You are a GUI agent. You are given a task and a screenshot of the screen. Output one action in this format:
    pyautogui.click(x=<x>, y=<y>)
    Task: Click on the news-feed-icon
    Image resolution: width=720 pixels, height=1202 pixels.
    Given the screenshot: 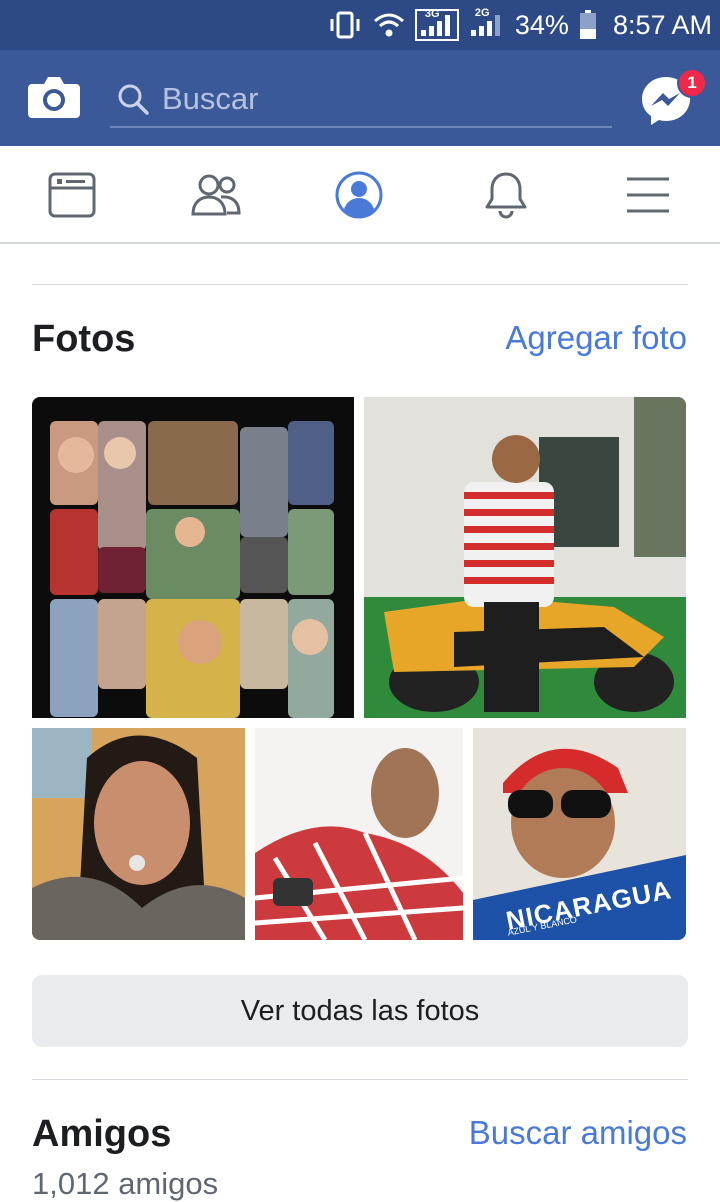 What is the action you would take?
    pyautogui.click(x=72, y=195)
    